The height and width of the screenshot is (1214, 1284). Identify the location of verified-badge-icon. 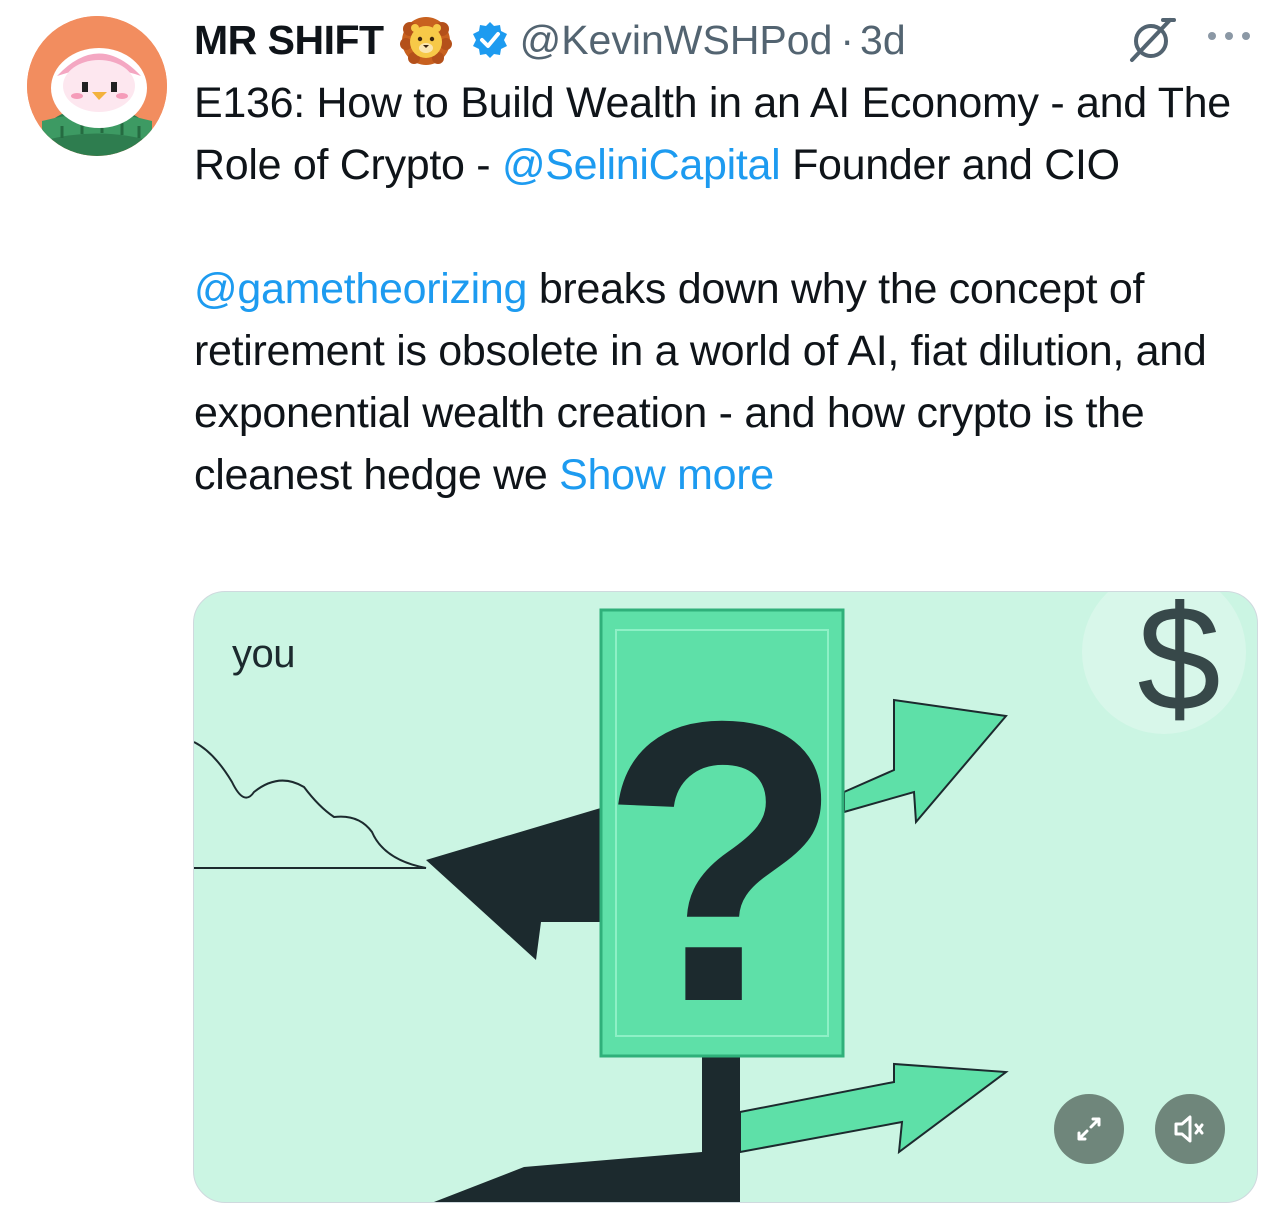
(490, 40).